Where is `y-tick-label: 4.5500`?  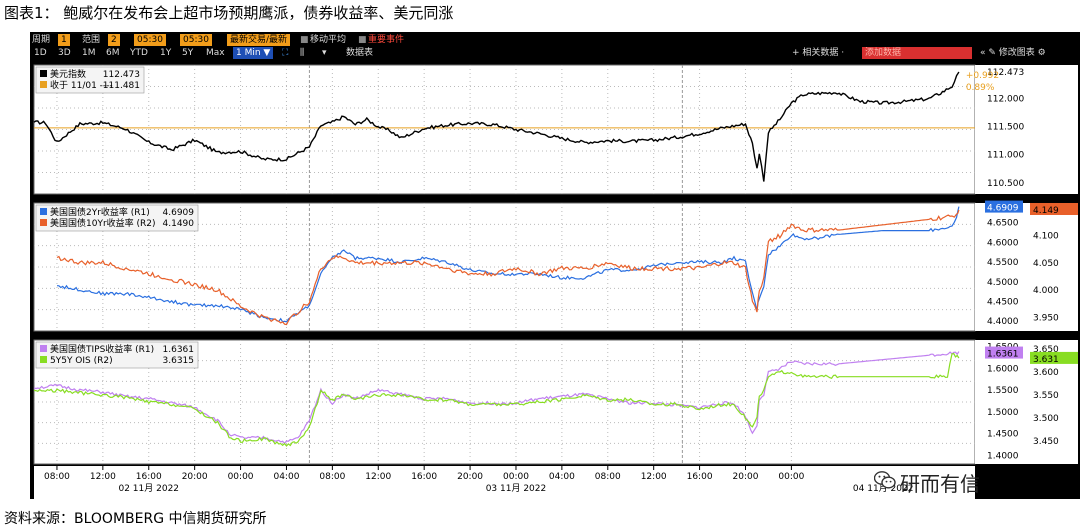 y-tick-label: 4.5500 is located at coordinates (1003, 263).